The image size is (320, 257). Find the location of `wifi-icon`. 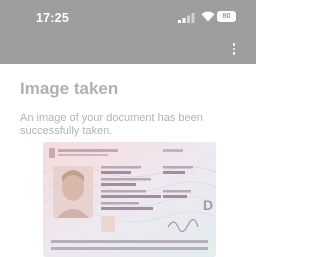

wifi-icon is located at coordinates (208, 16).